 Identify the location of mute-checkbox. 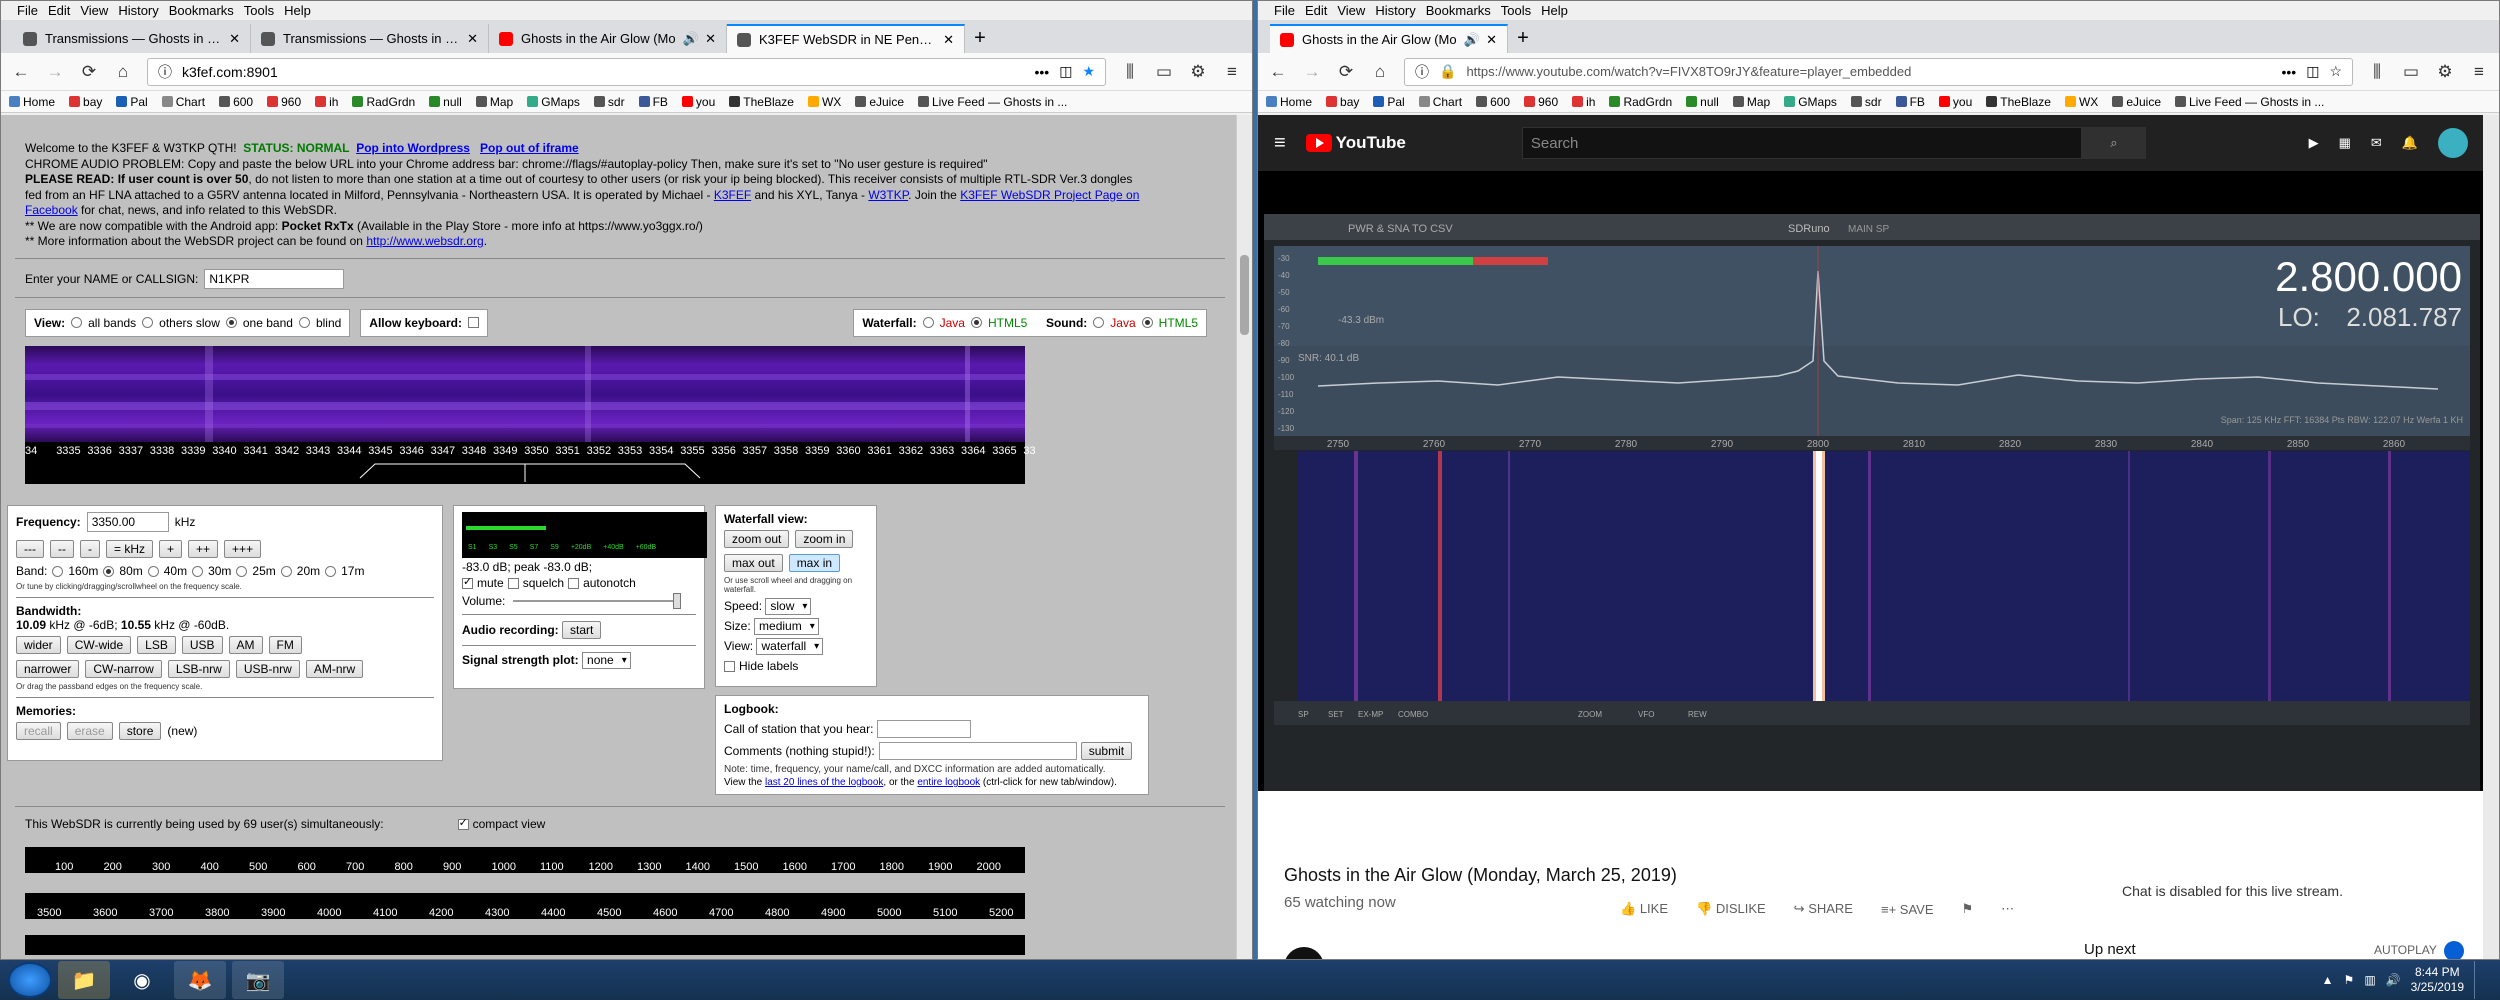
(467, 582).